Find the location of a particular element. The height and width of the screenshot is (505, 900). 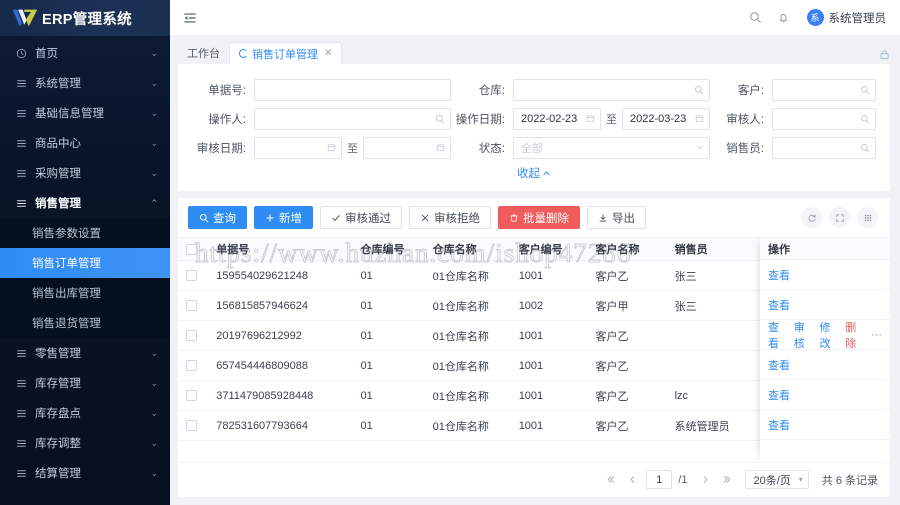

row-actions: 查看 is located at coordinates (779, 365).